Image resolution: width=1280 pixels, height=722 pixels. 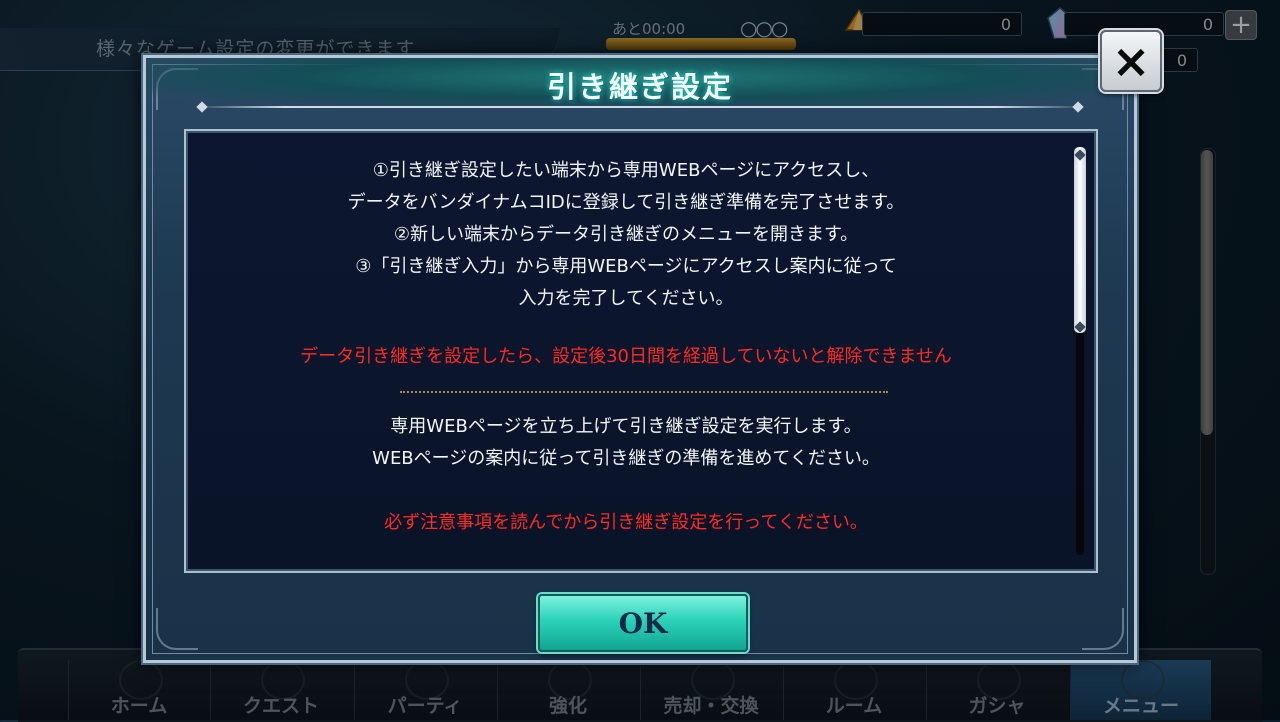 What do you see at coordinates (1103, 629) in the screenshot?
I see `corner-ornament-bottom-right` at bounding box center [1103, 629].